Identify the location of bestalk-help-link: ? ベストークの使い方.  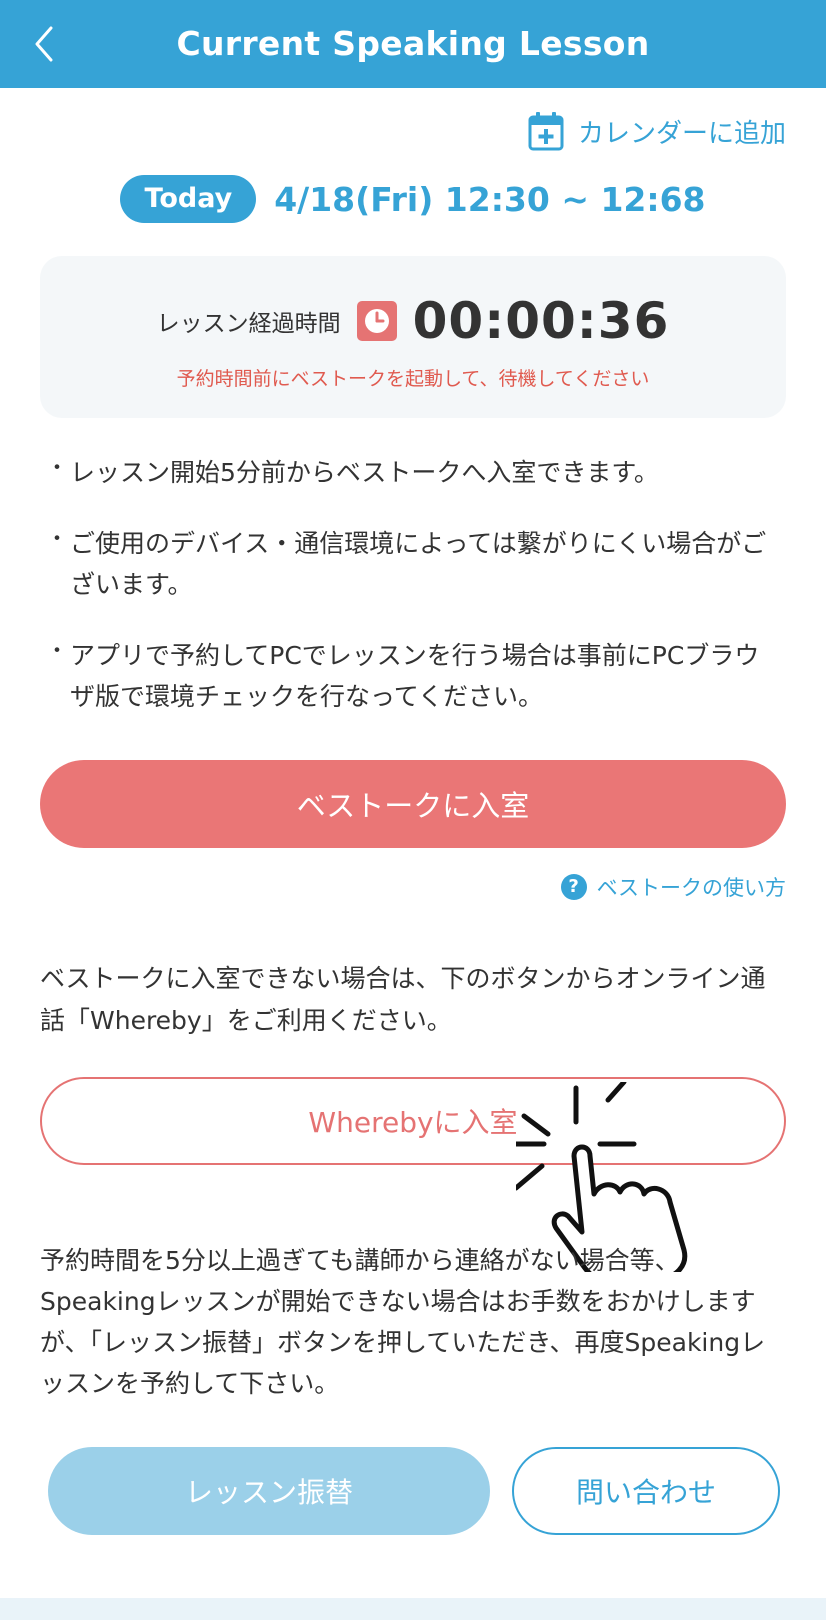
(673, 887).